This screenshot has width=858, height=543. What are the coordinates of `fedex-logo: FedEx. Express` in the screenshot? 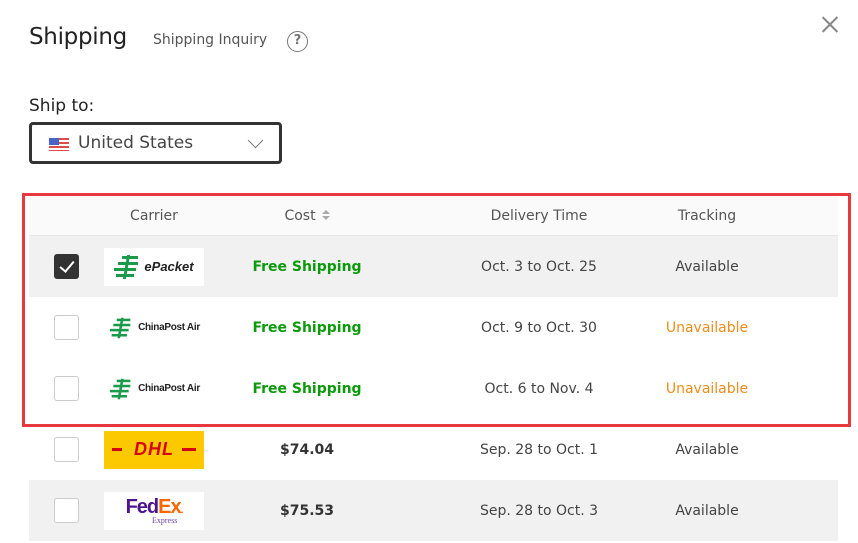 It's located at (154, 510).